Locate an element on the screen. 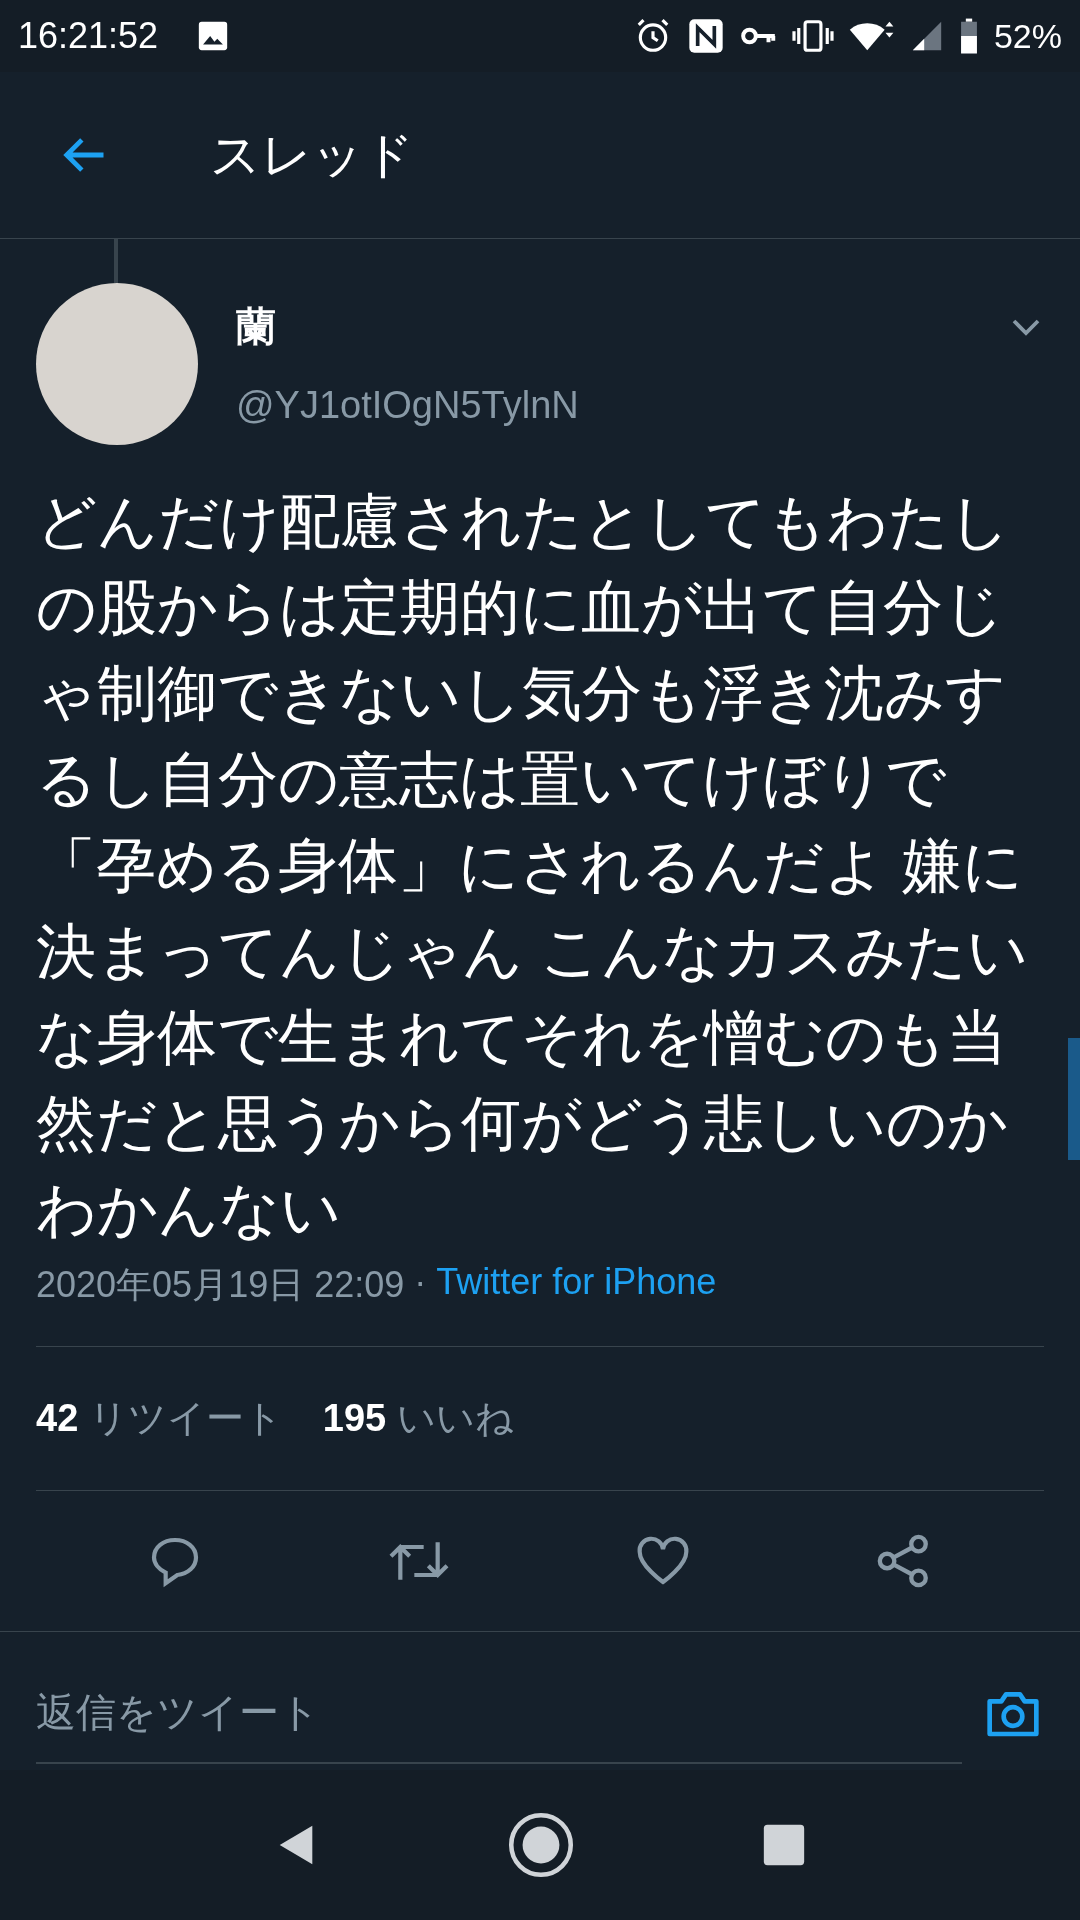 The width and height of the screenshot is (1080, 1920). battery-percent: 52% is located at coordinates (1027, 36).